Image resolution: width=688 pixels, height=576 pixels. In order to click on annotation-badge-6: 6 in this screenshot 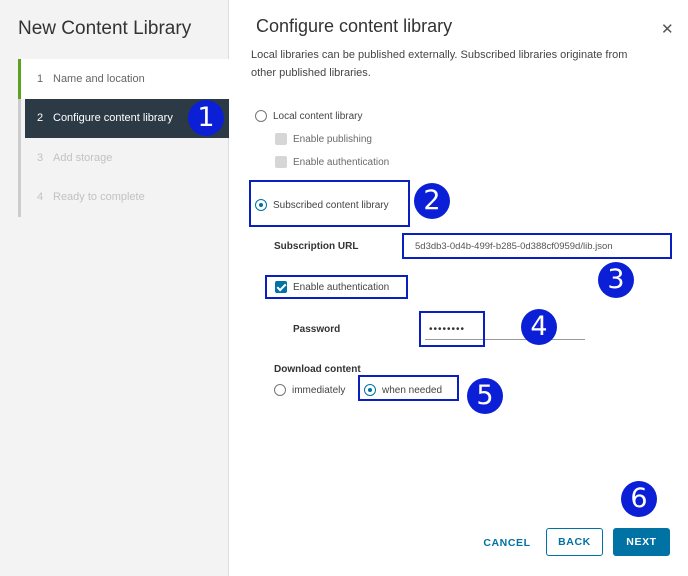, I will do `click(639, 499)`.